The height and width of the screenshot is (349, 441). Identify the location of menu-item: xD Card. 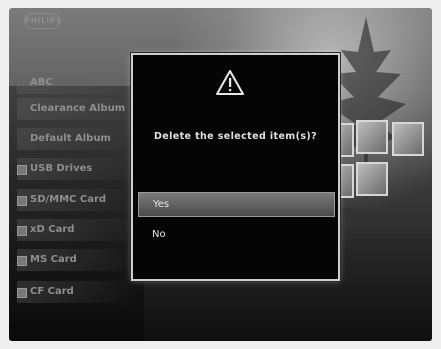
(78, 230).